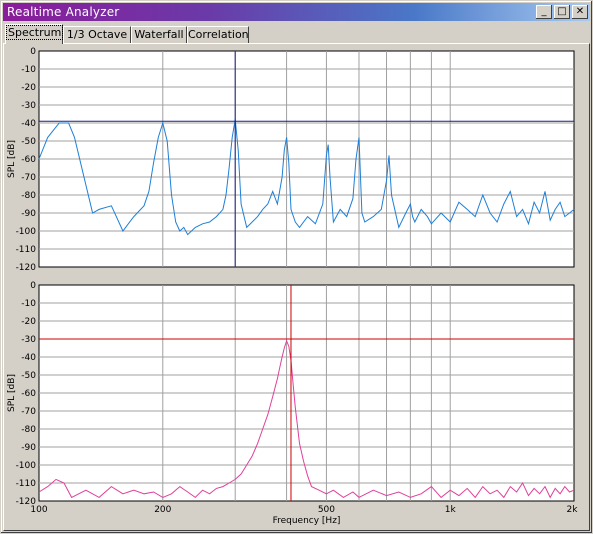 The image size is (593, 534). I want to click on top-ytick-label: -100, so click(26, 232).